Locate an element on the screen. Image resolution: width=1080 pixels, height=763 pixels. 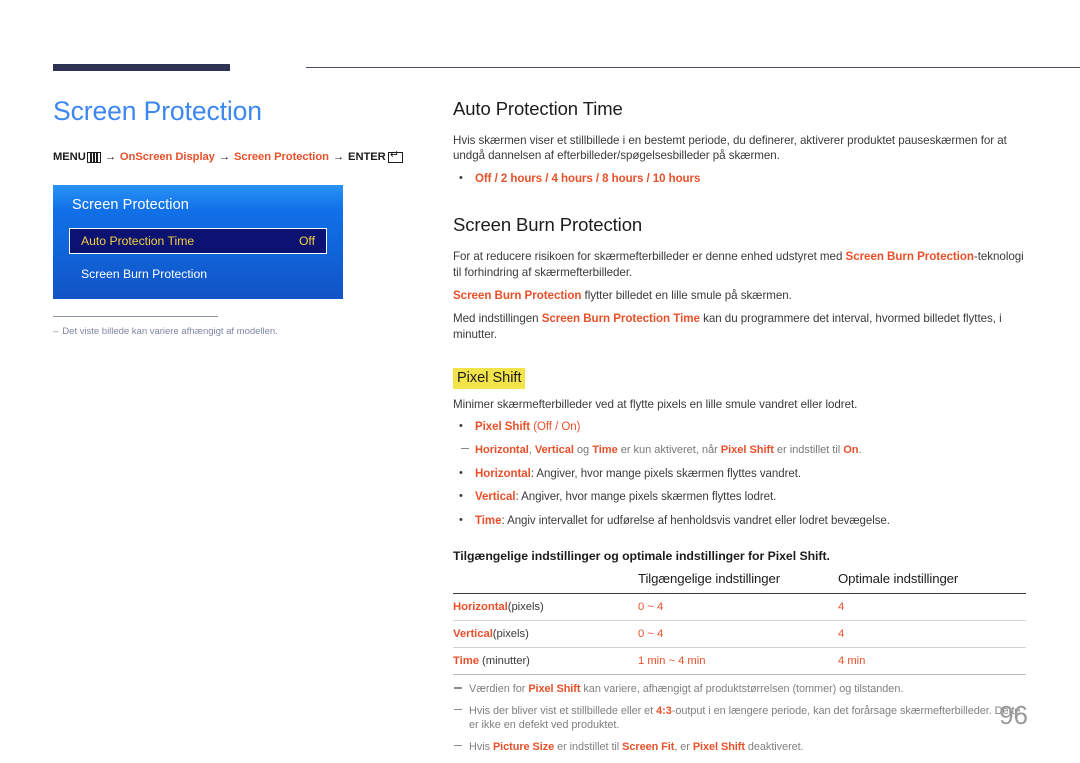
subnote-term-horizontal: Horizontal is located at coordinates (502, 450).